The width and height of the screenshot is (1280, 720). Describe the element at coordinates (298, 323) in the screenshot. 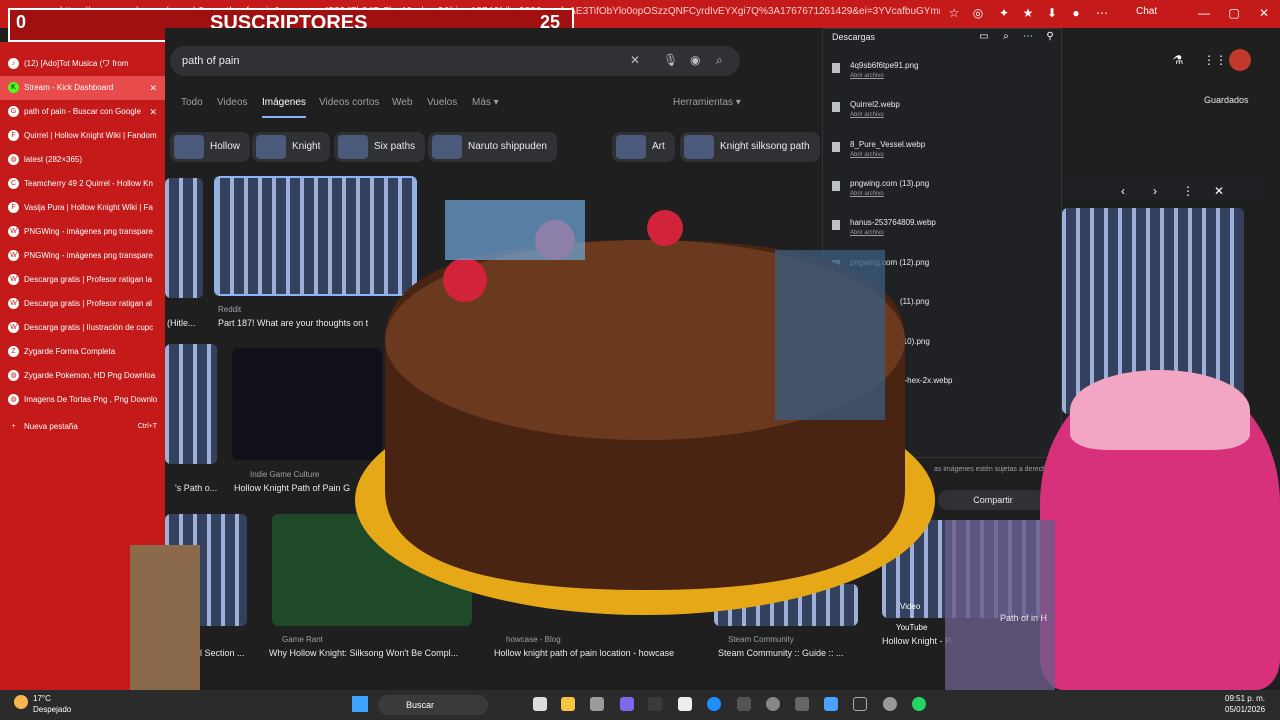

I see `result-caption: Part 187! What are your thoughts on t` at that location.